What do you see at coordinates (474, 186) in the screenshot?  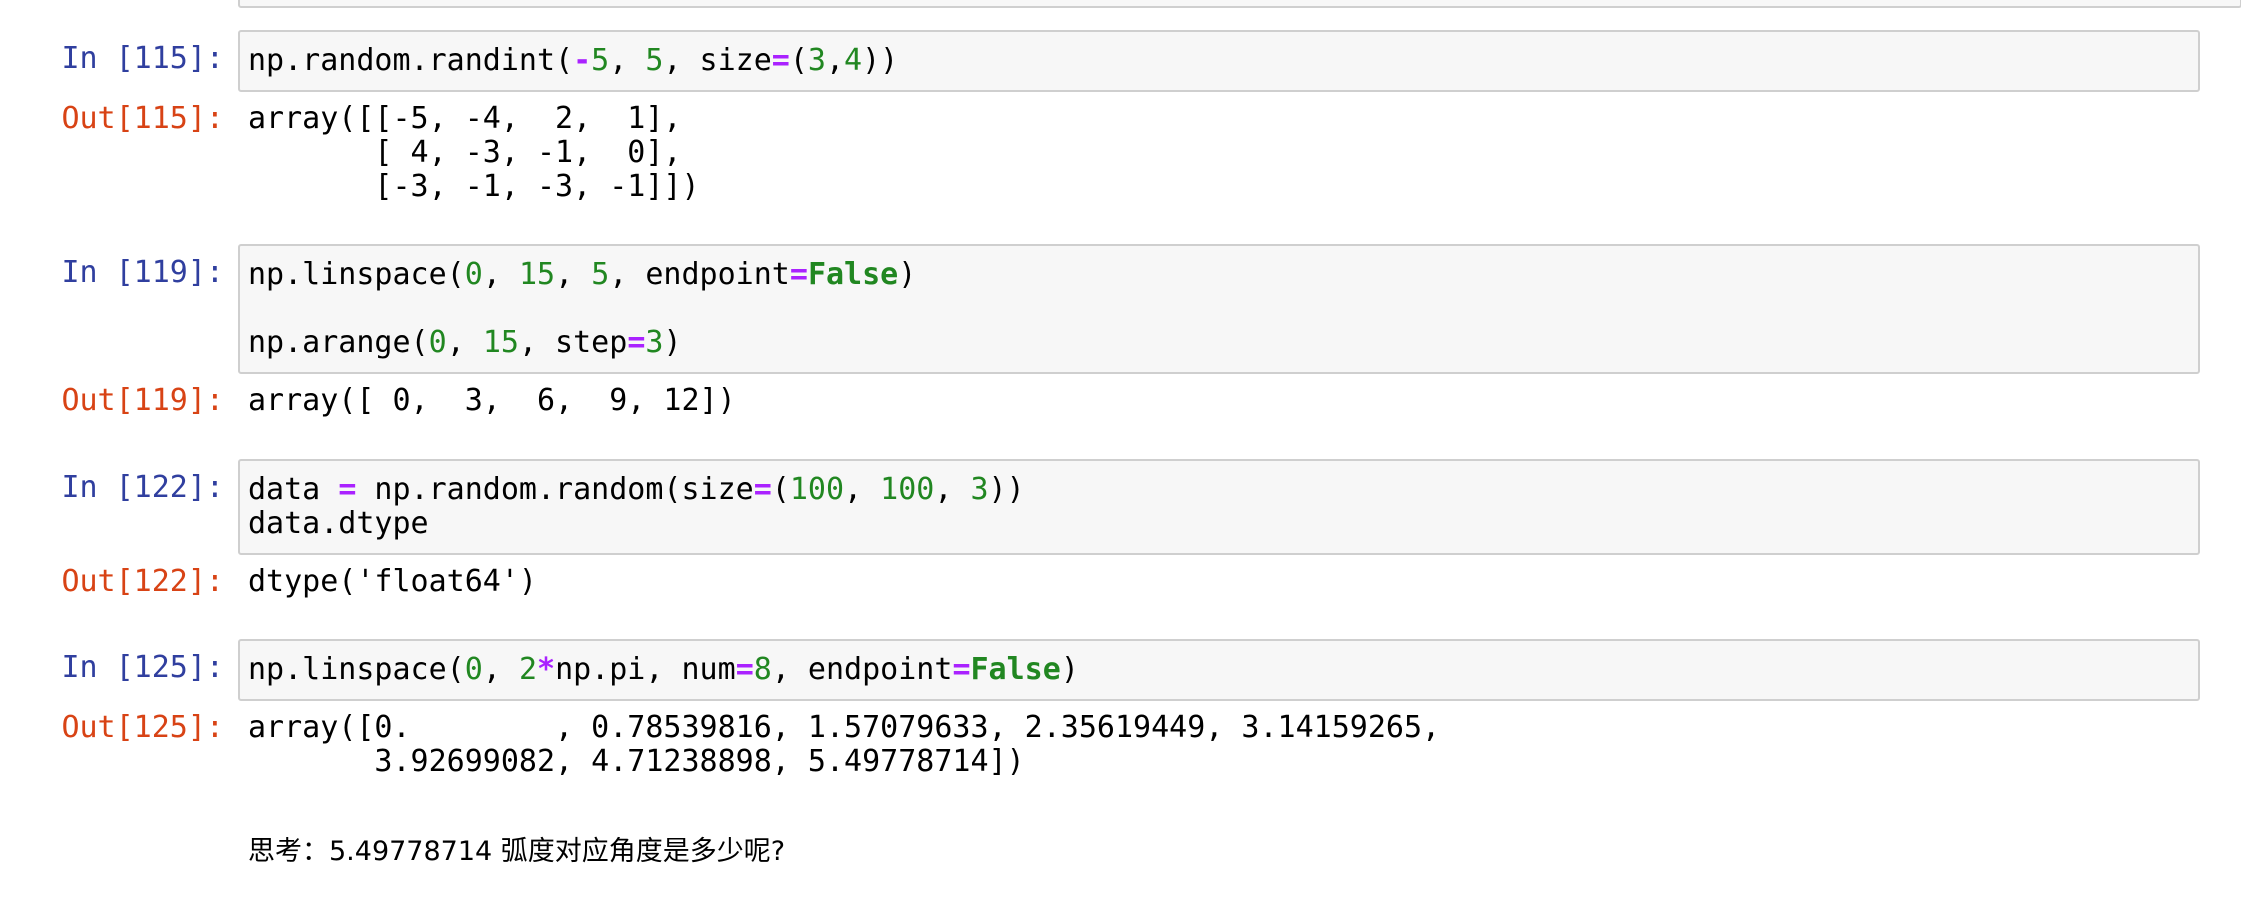 I see `output-line: [-3, -1, -3, -1]])` at bounding box center [474, 186].